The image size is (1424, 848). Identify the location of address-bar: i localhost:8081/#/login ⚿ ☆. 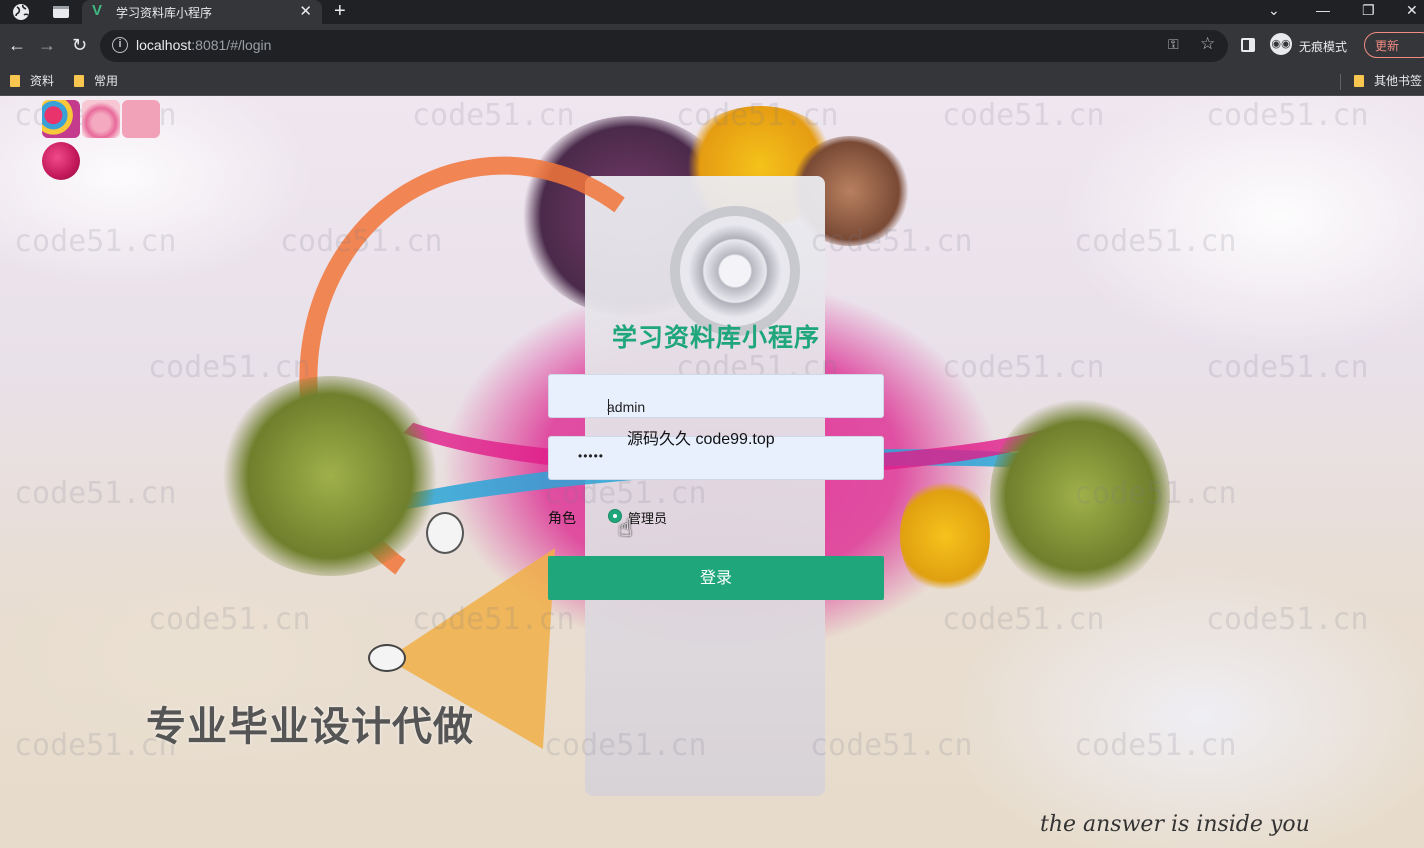
(664, 46).